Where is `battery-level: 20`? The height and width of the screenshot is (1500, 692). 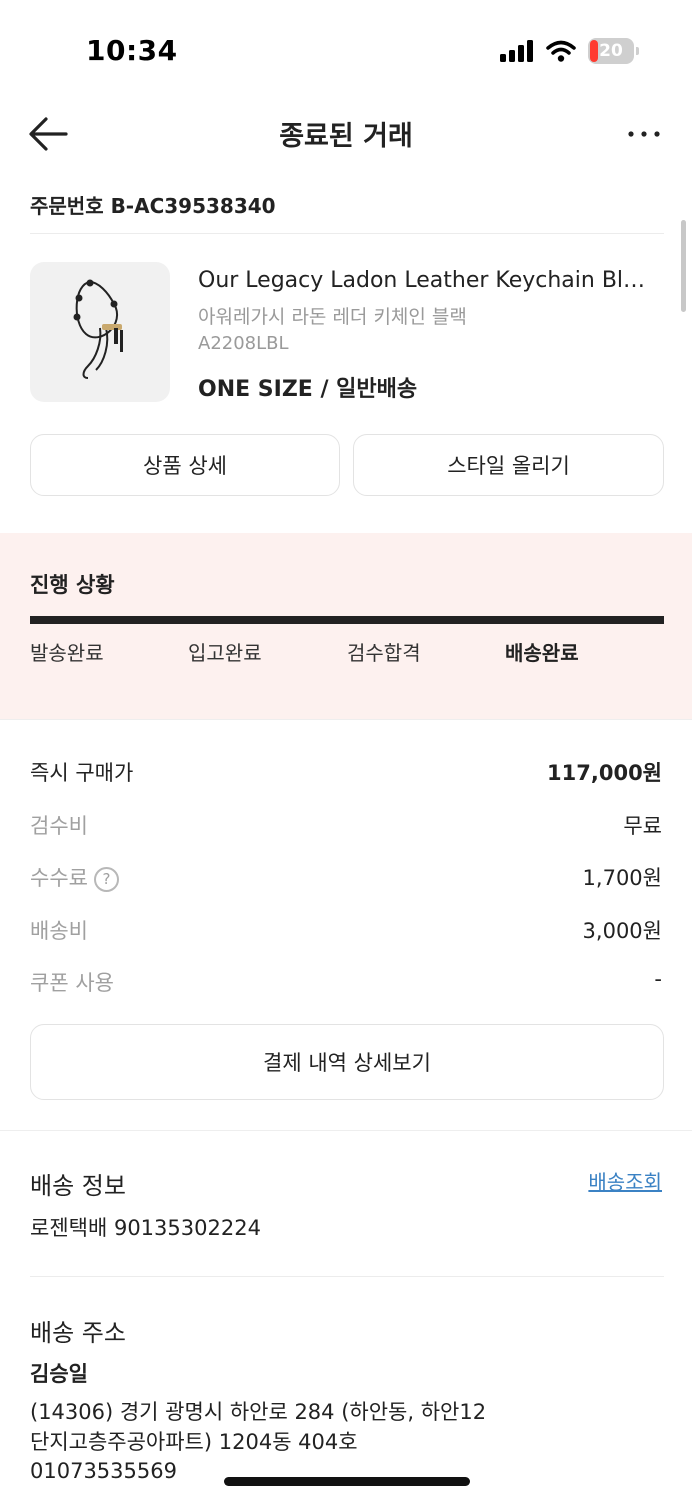
battery-level: 20 is located at coordinates (611, 51).